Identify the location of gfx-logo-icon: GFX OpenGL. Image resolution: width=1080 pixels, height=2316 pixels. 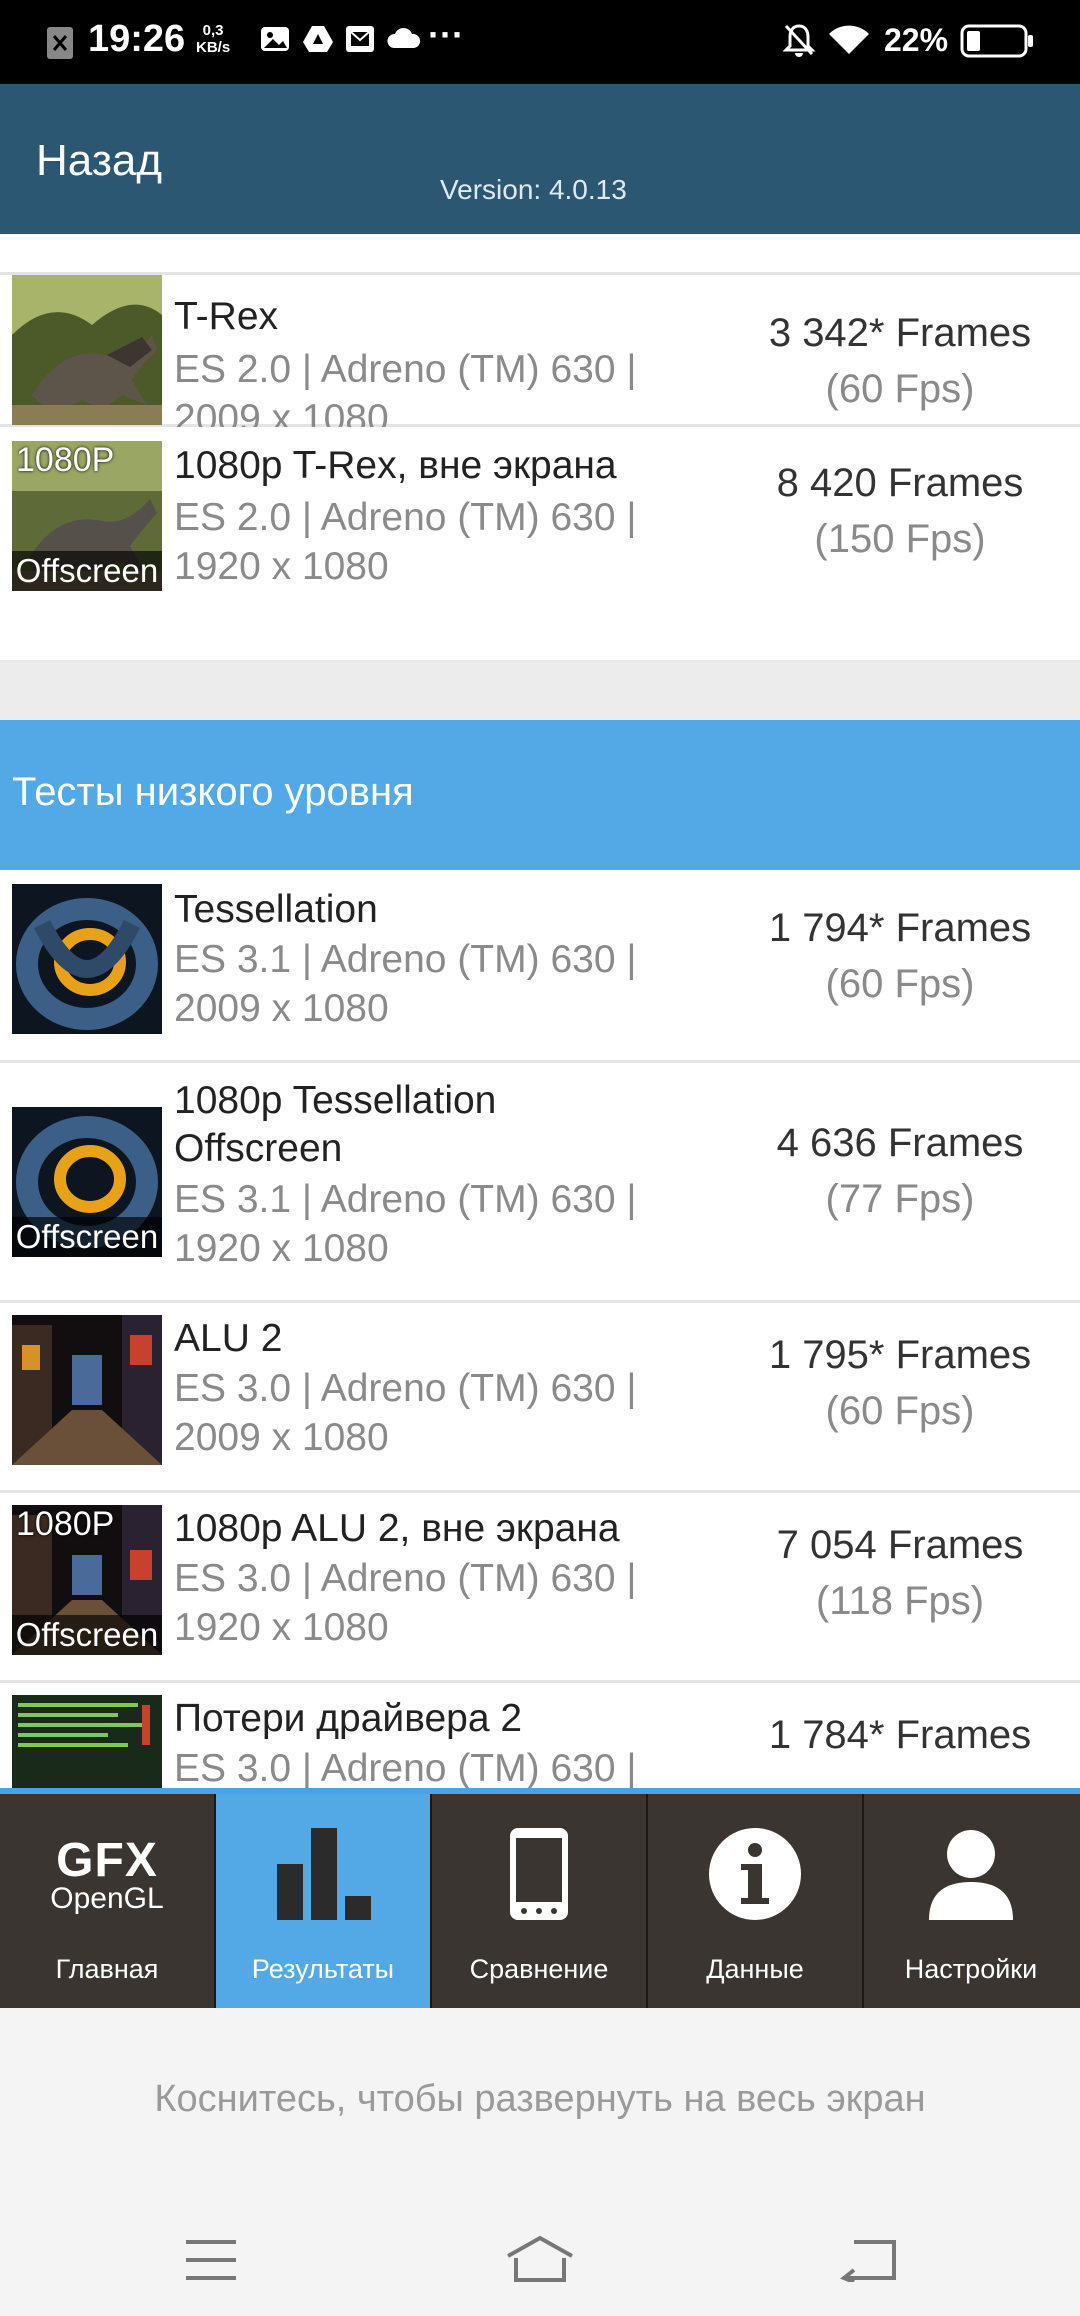
(107, 1874).